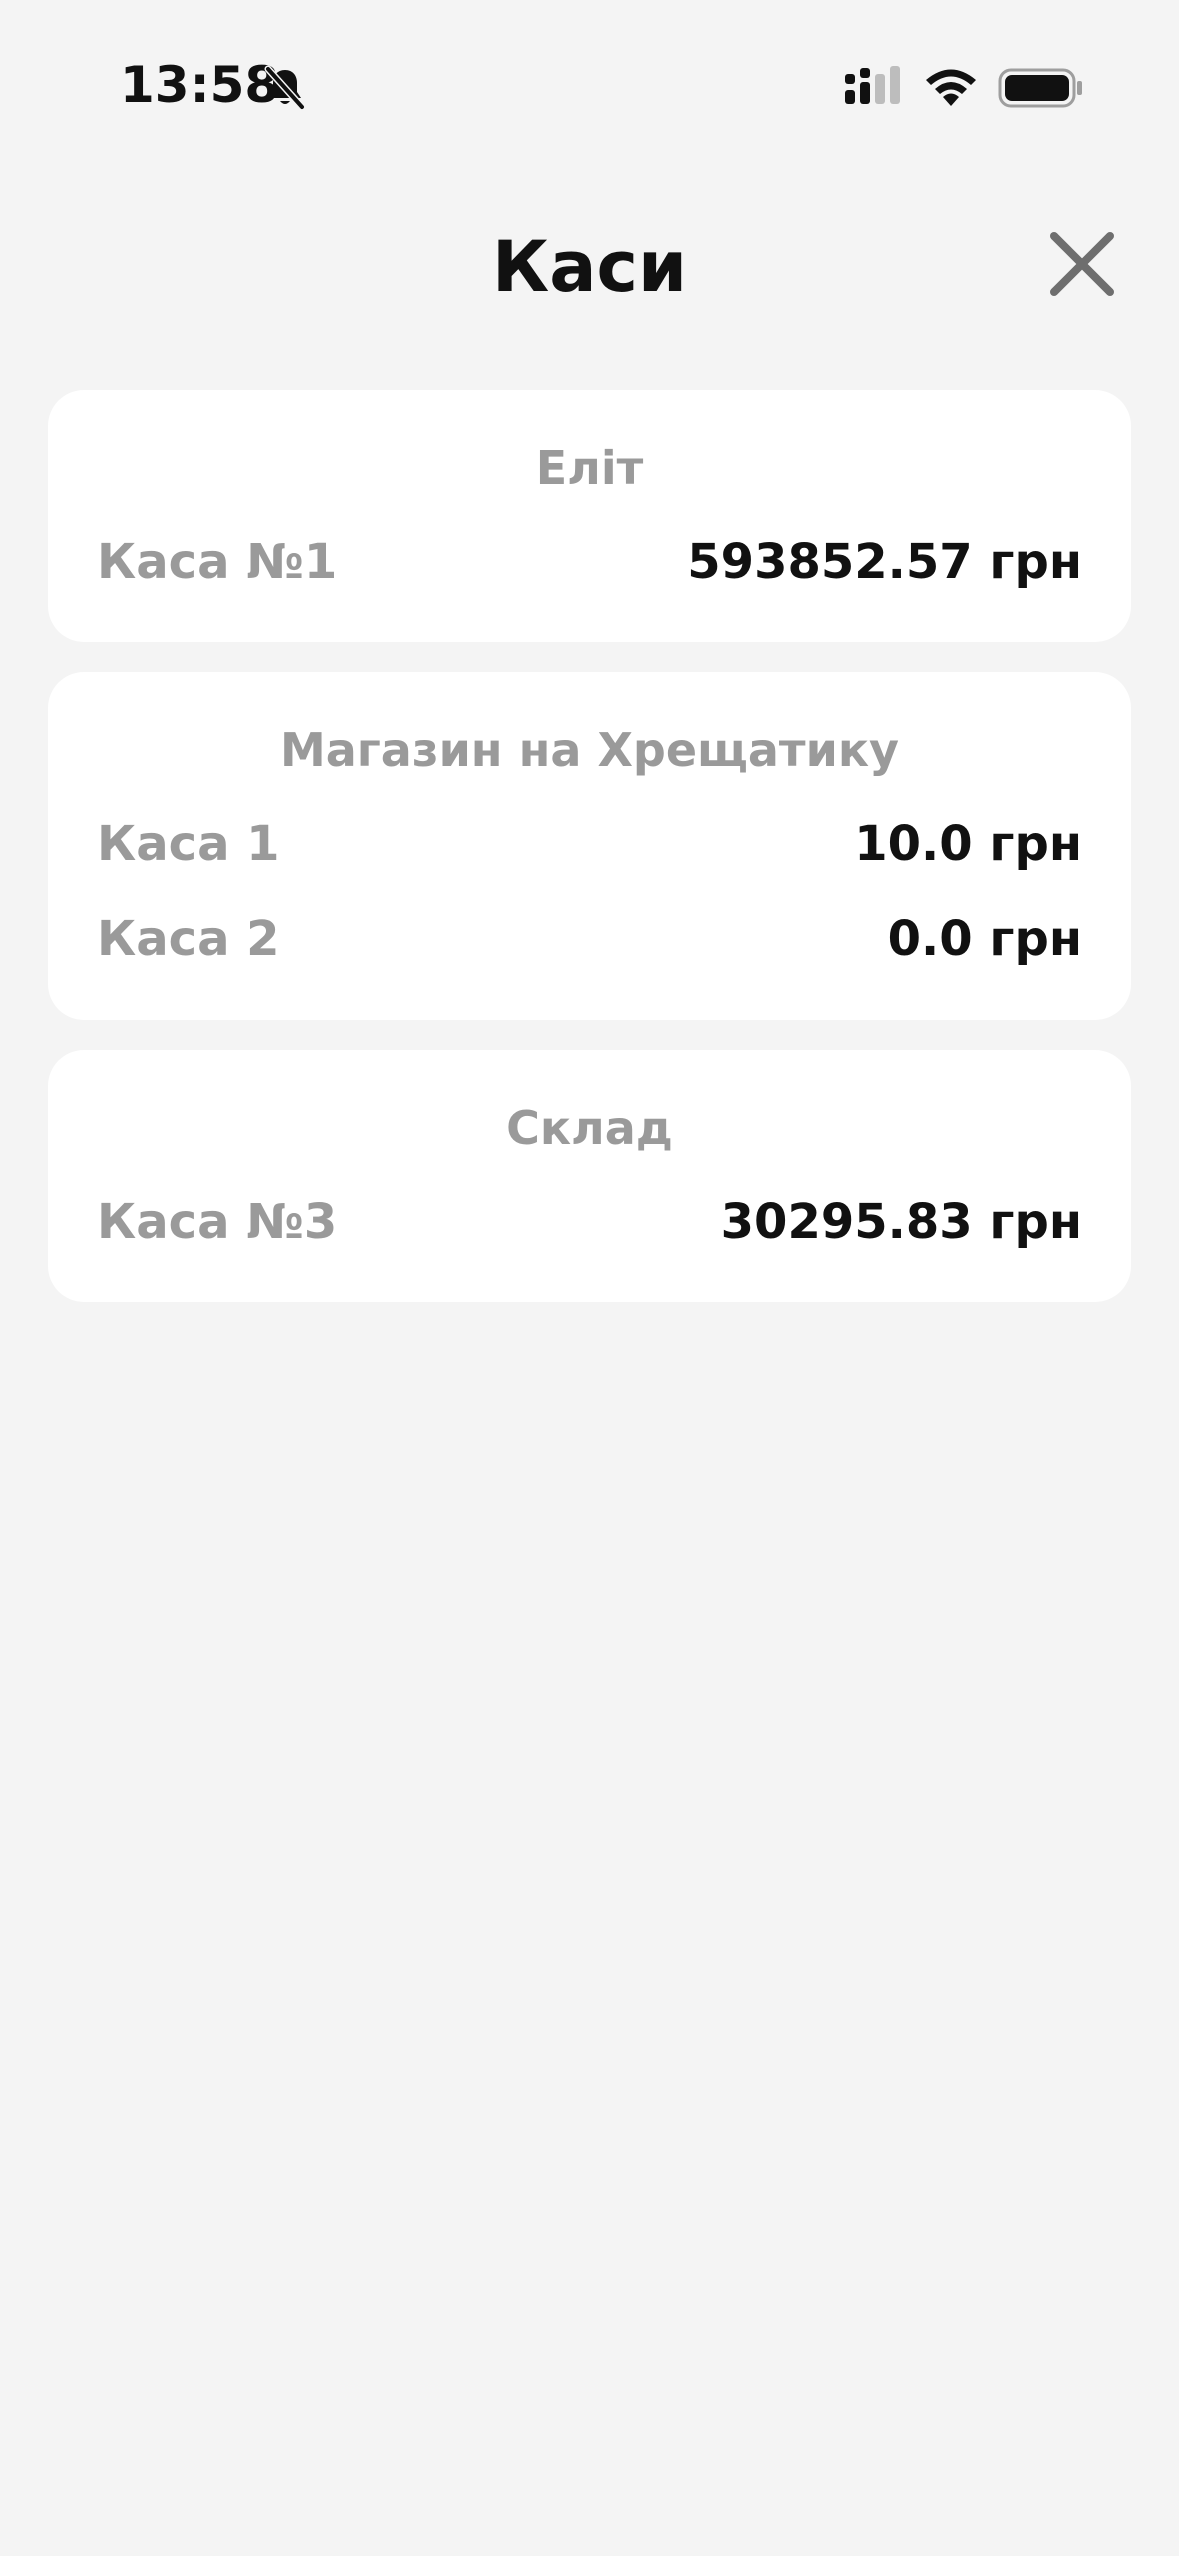 Image resolution: width=1179 pixels, height=2556 pixels. I want to click on battery-icon, so click(1040, 88).